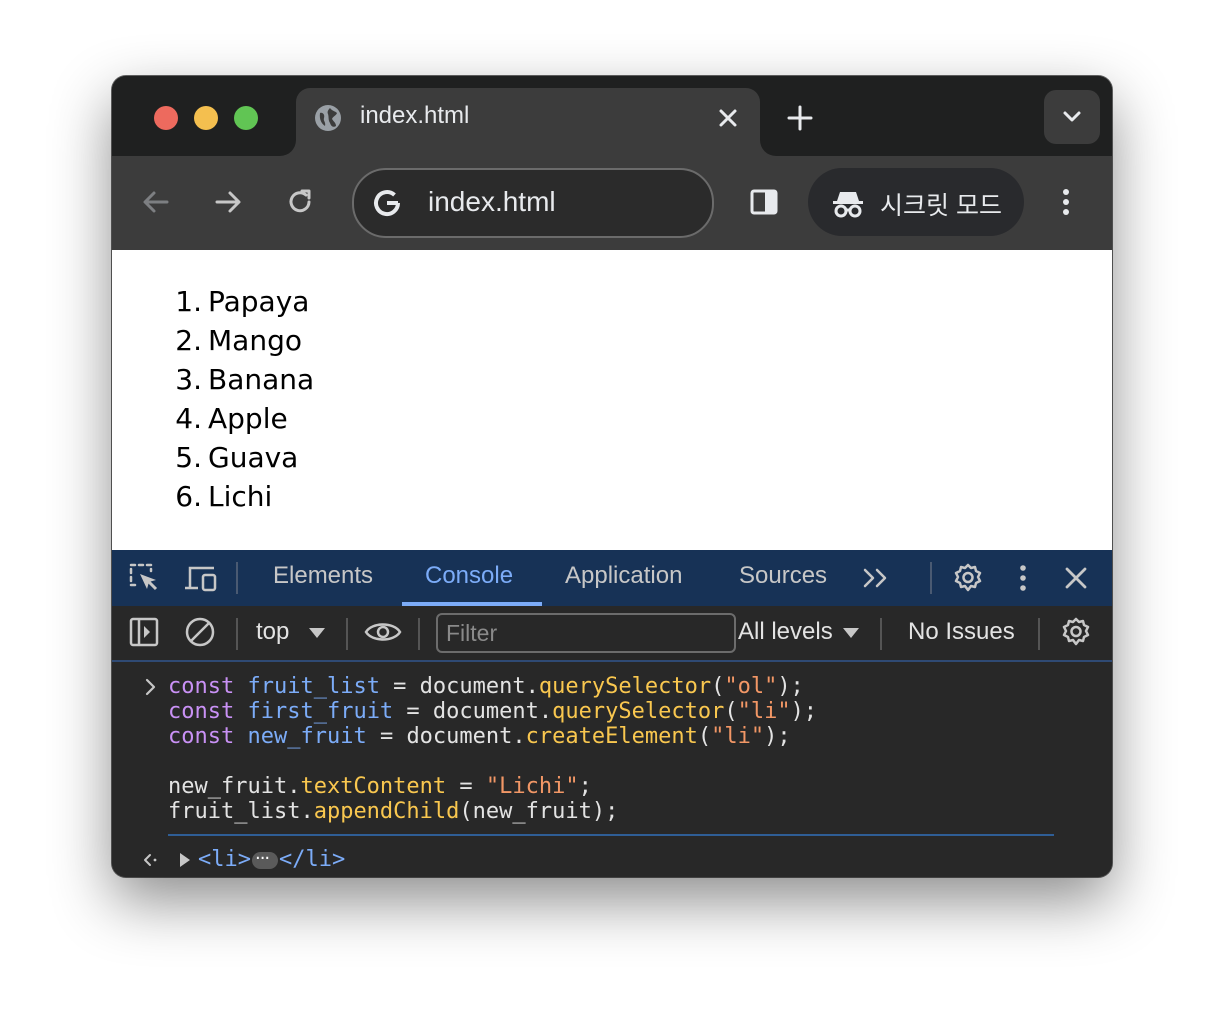 The image size is (1224, 1026). What do you see at coordinates (623, 576) in the screenshot?
I see `tab-application: Application` at bounding box center [623, 576].